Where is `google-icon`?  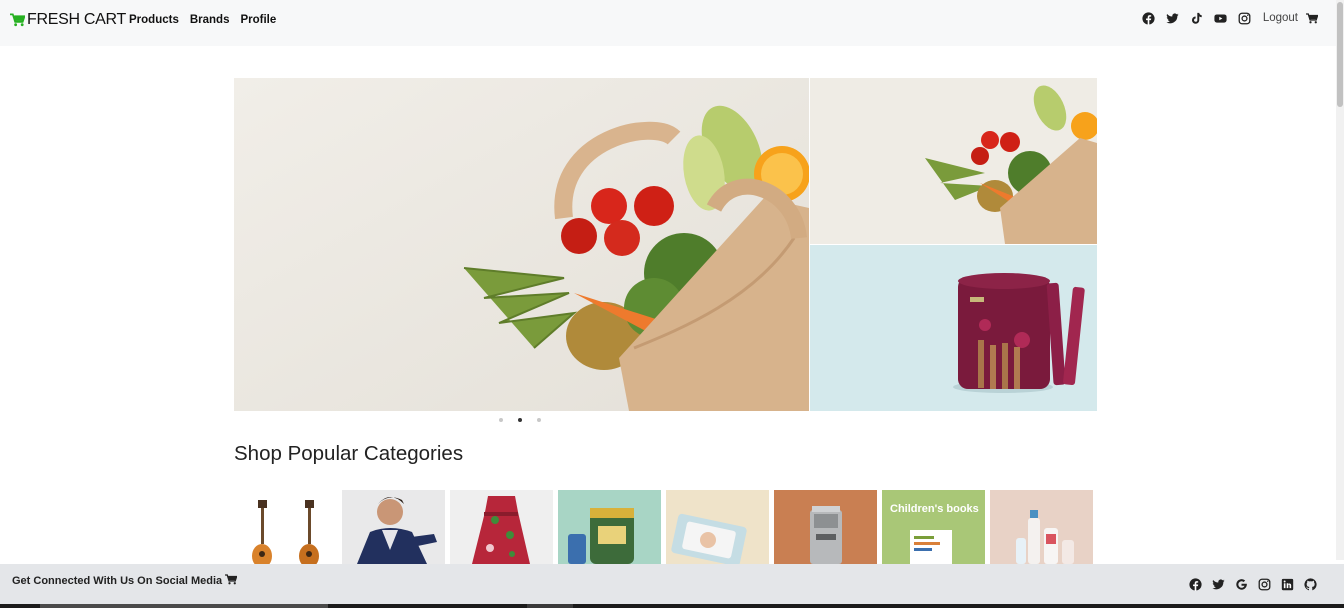 google-icon is located at coordinates (1241, 584).